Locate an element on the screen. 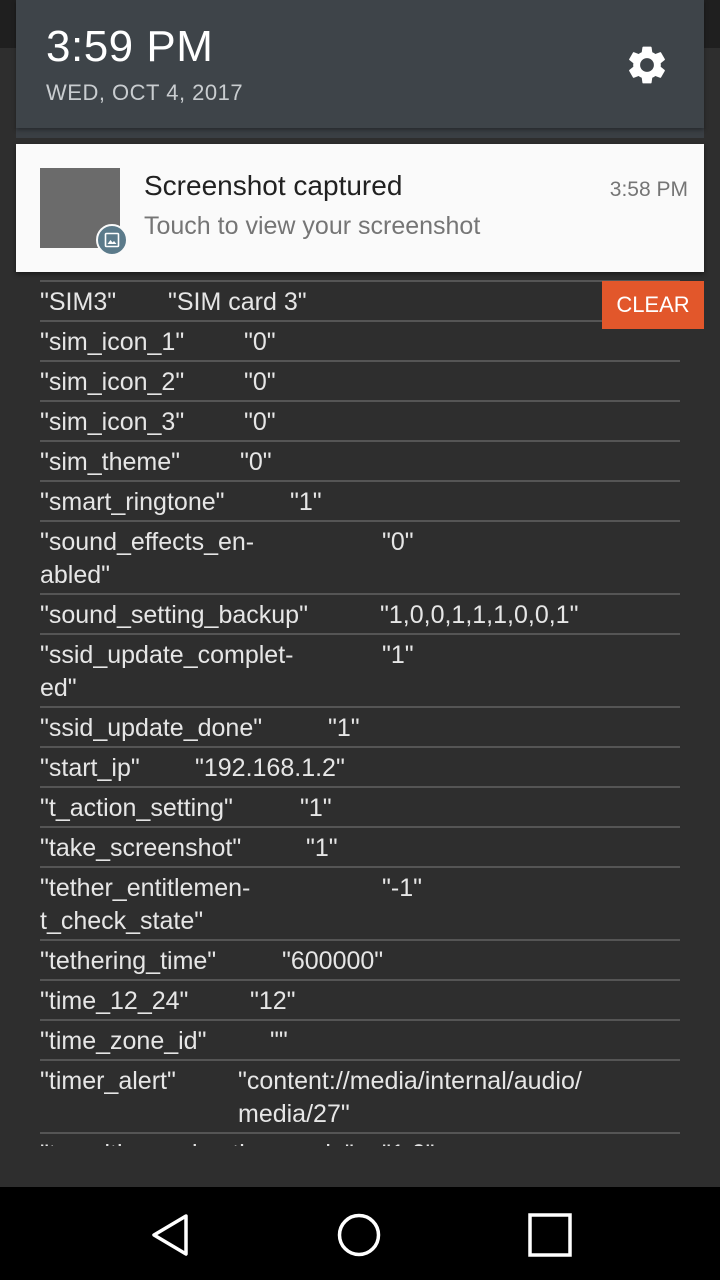  settings-button is located at coordinates (647, 65).